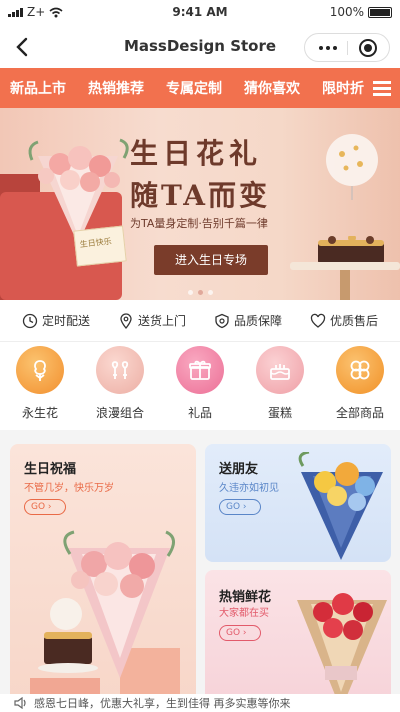 The width and height of the screenshot is (400, 712). I want to click on promo-card-hot-flowers: 热销鲜花 大家都在买 GO ›, so click(298, 641).